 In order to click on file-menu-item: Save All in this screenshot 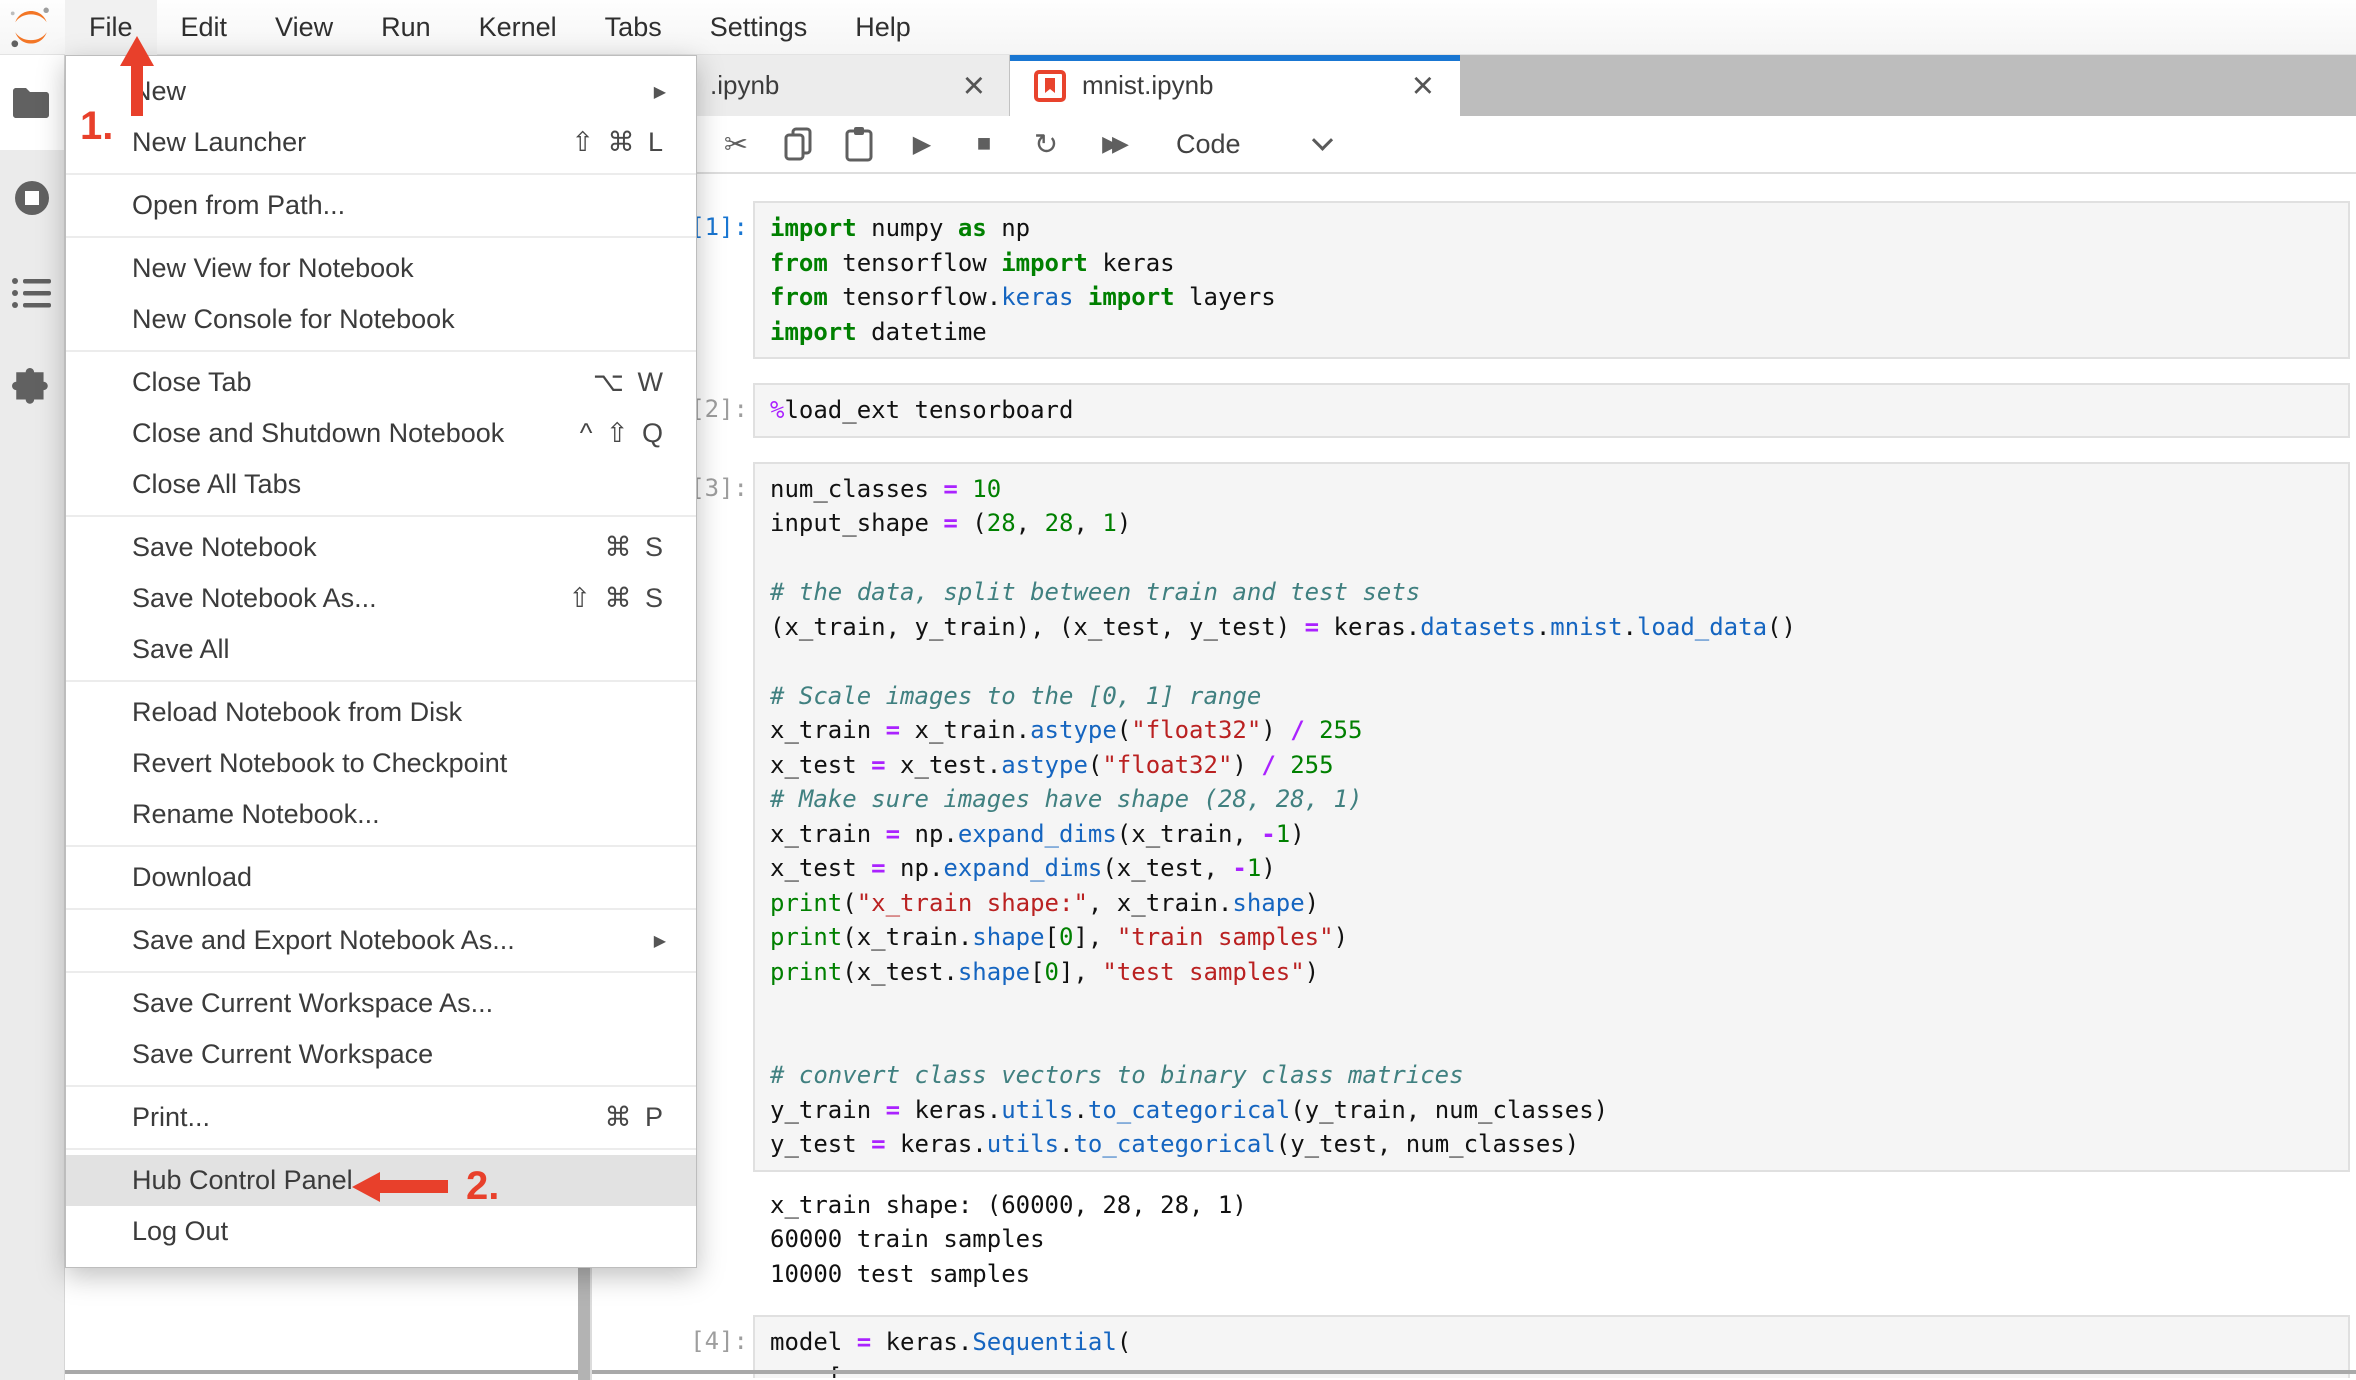, I will do `click(381, 649)`.